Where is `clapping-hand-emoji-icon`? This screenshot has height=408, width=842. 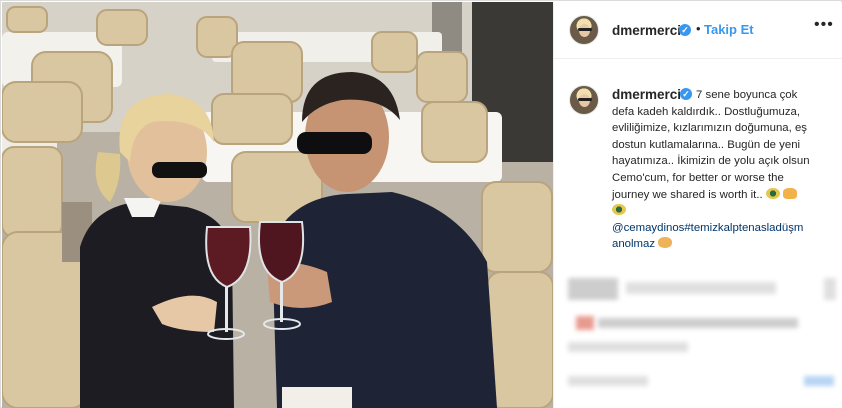
clapping-hand-emoji-icon is located at coordinates (665, 243).